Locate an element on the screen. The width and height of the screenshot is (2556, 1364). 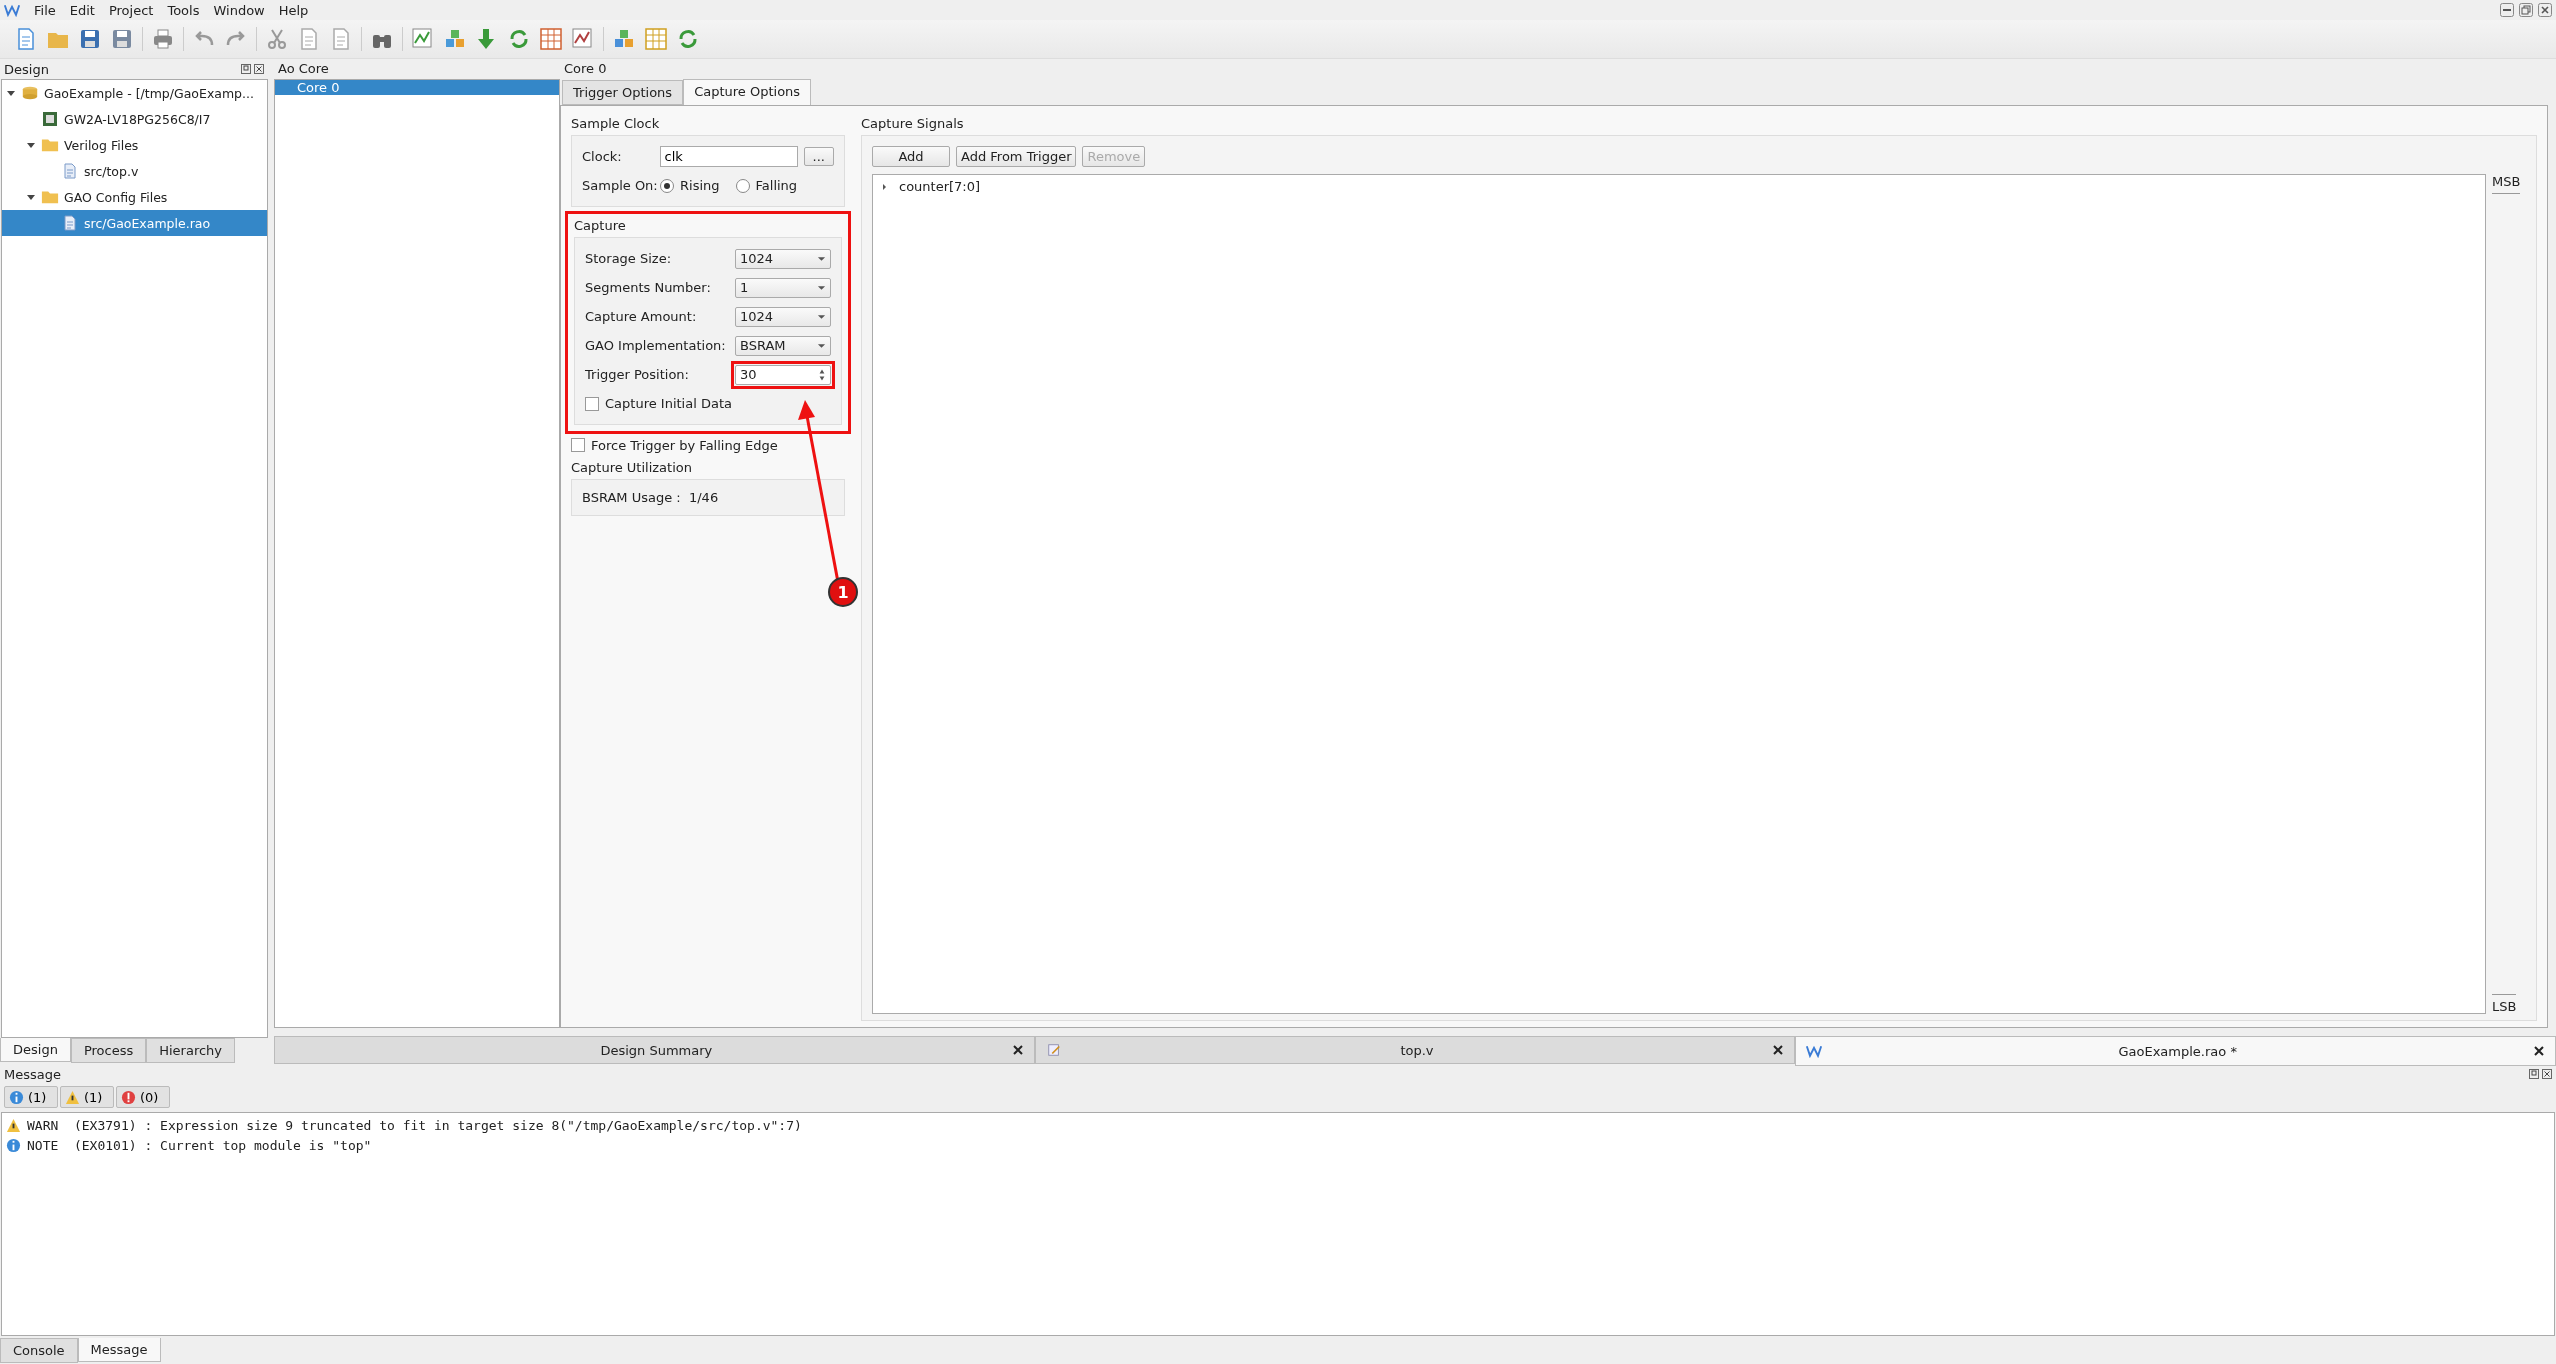
dropdown: 1 is located at coordinates (783, 287).